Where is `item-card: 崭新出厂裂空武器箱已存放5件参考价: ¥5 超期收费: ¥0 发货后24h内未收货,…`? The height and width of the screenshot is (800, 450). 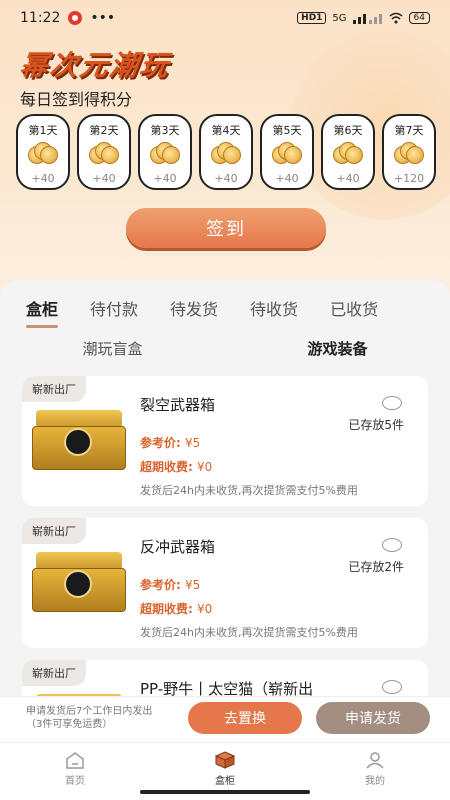 item-card: 崭新出厂裂空武器箱已存放5件参考价: ¥5 超期收费: ¥0 发货后24h内未收货,… is located at coordinates (225, 441).